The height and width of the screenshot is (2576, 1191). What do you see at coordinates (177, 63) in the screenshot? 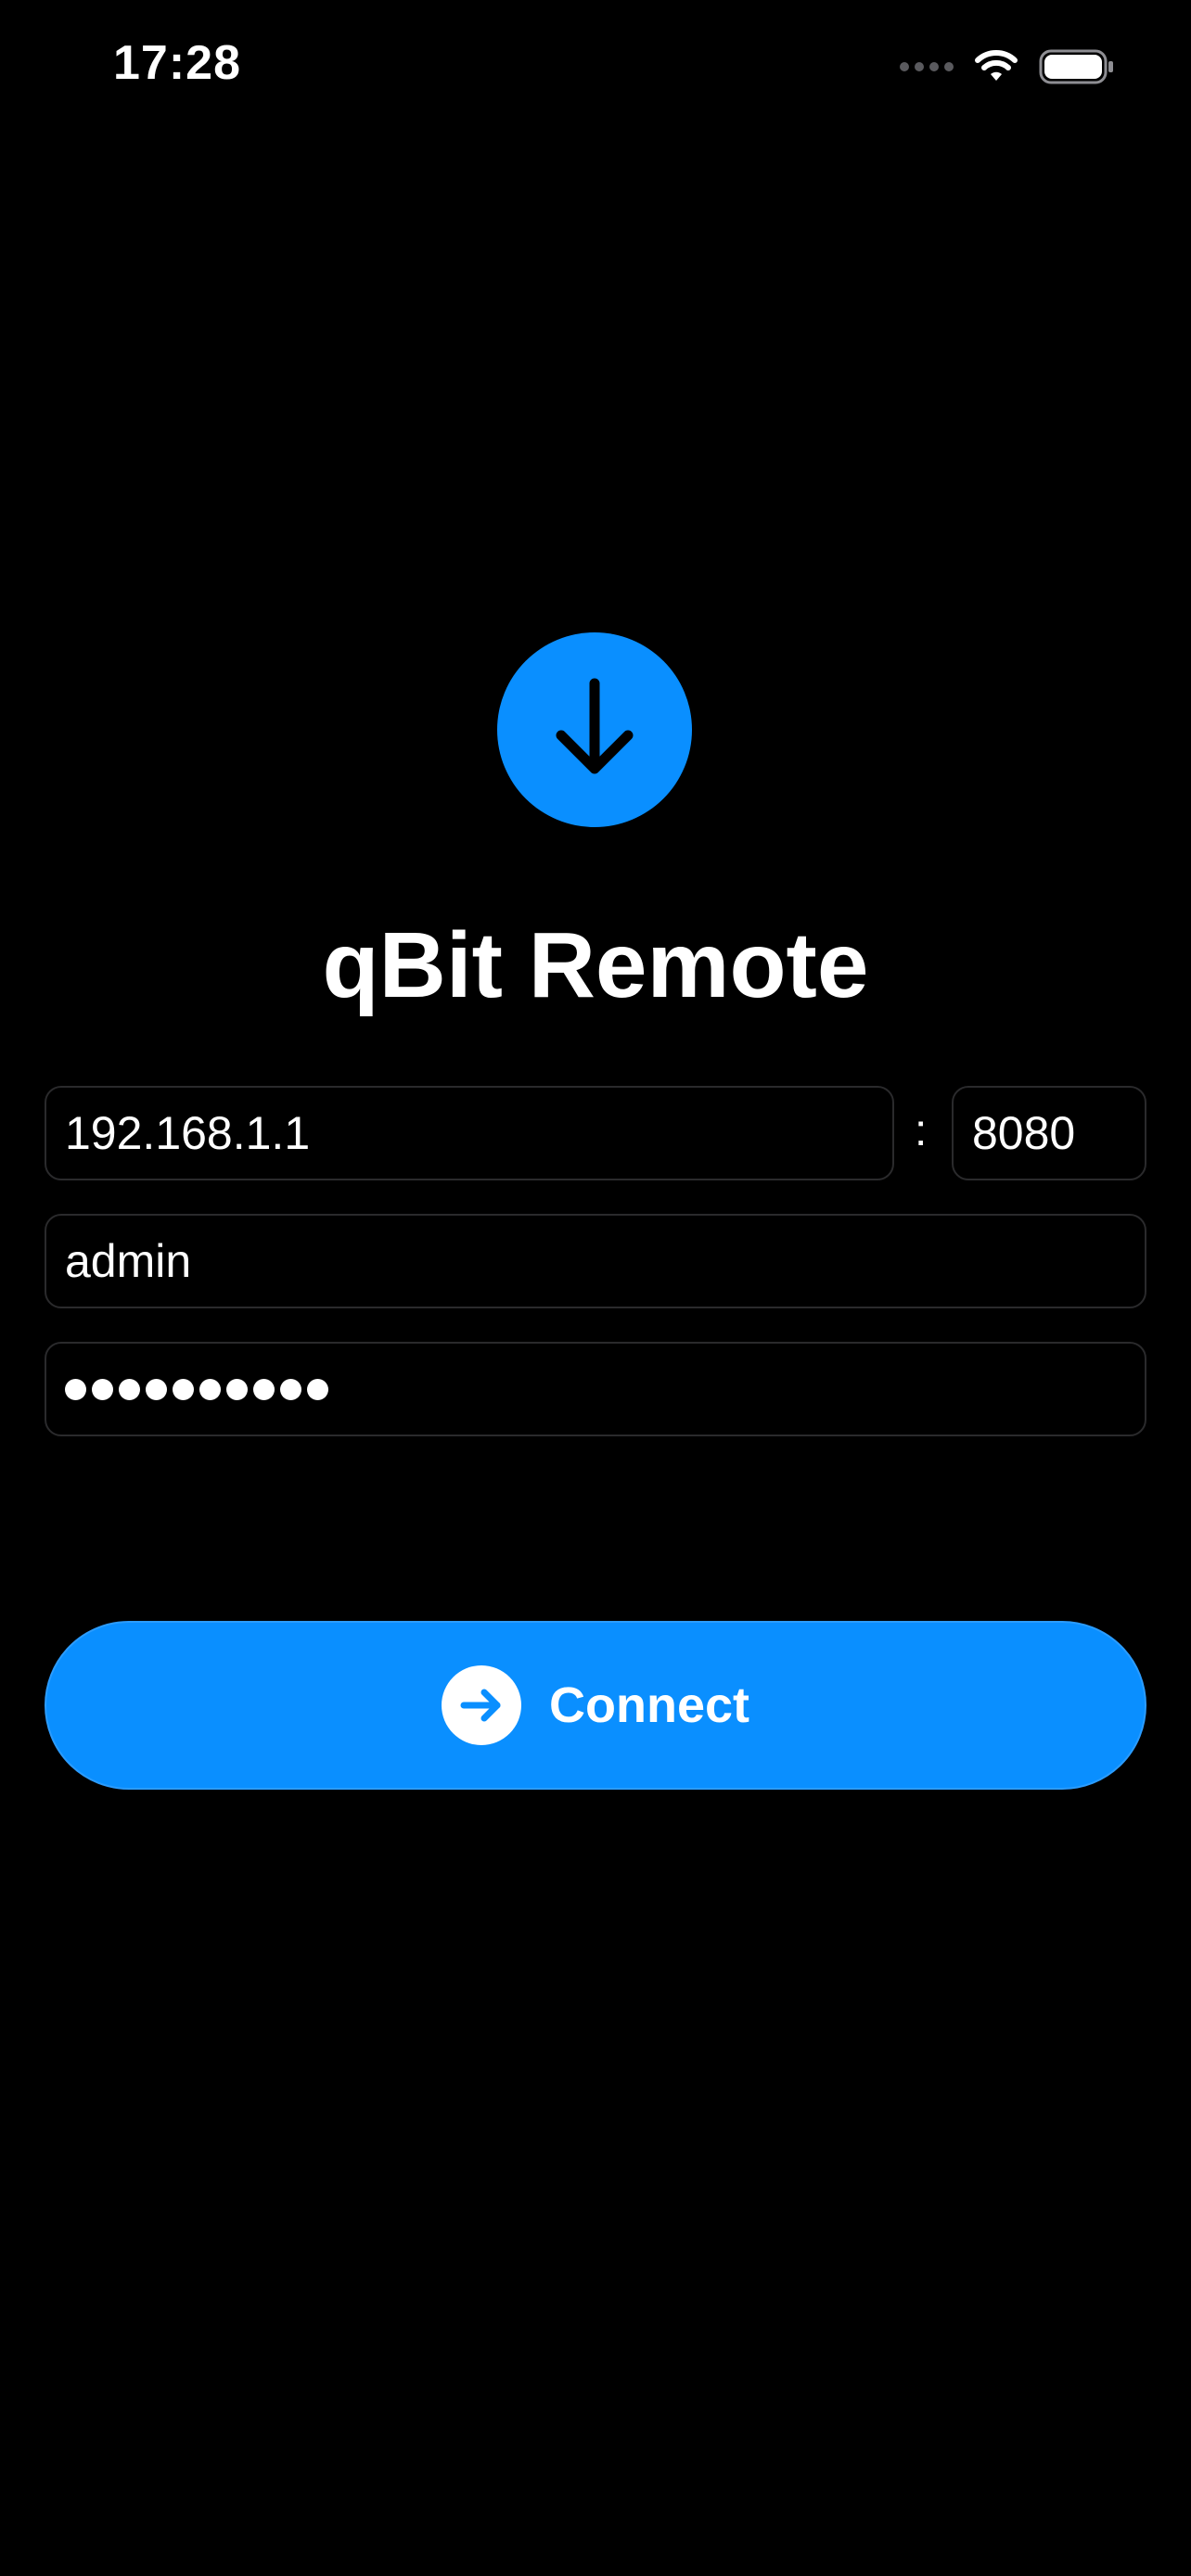
I see `status-time: 17:28` at bounding box center [177, 63].